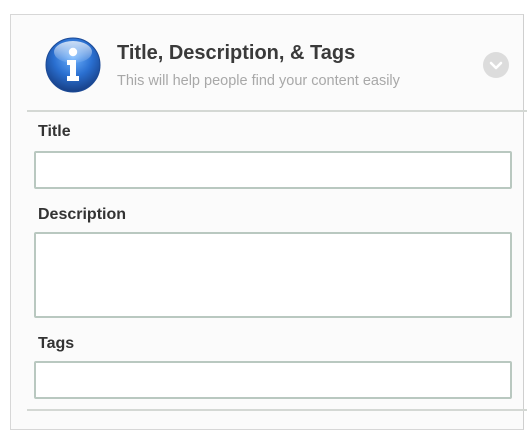 This screenshot has height=430, width=532. What do you see at coordinates (82, 214) in the screenshot?
I see `description-label: Description` at bounding box center [82, 214].